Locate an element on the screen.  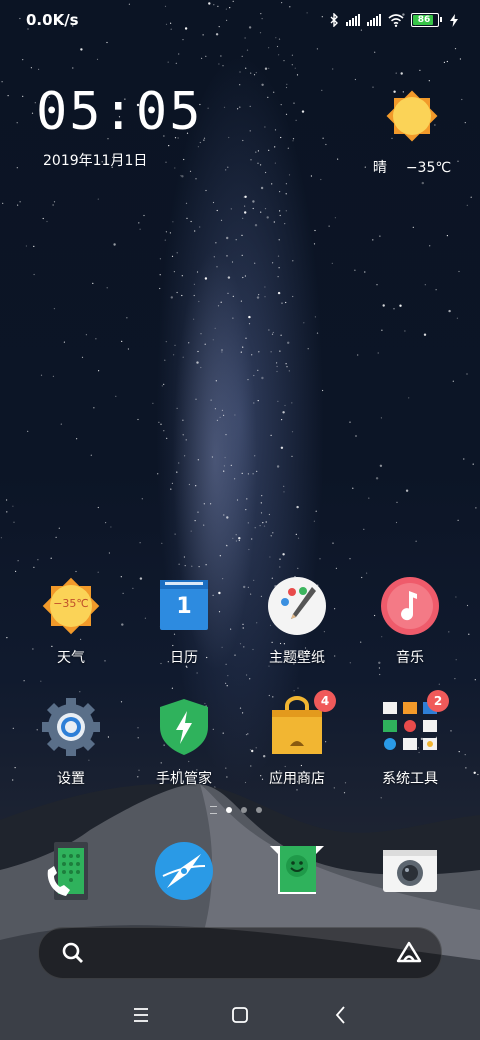
status-bar: 0.0K/s 86 is located at coordinates (240, 20).